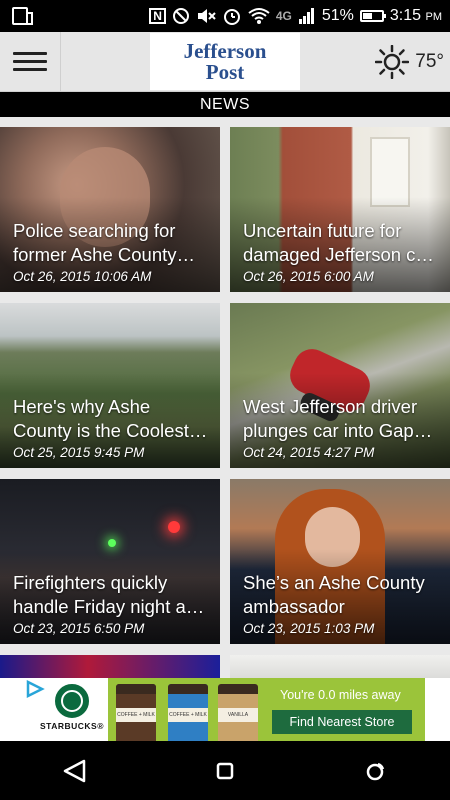  I want to click on recents-icon, so click(375, 771).